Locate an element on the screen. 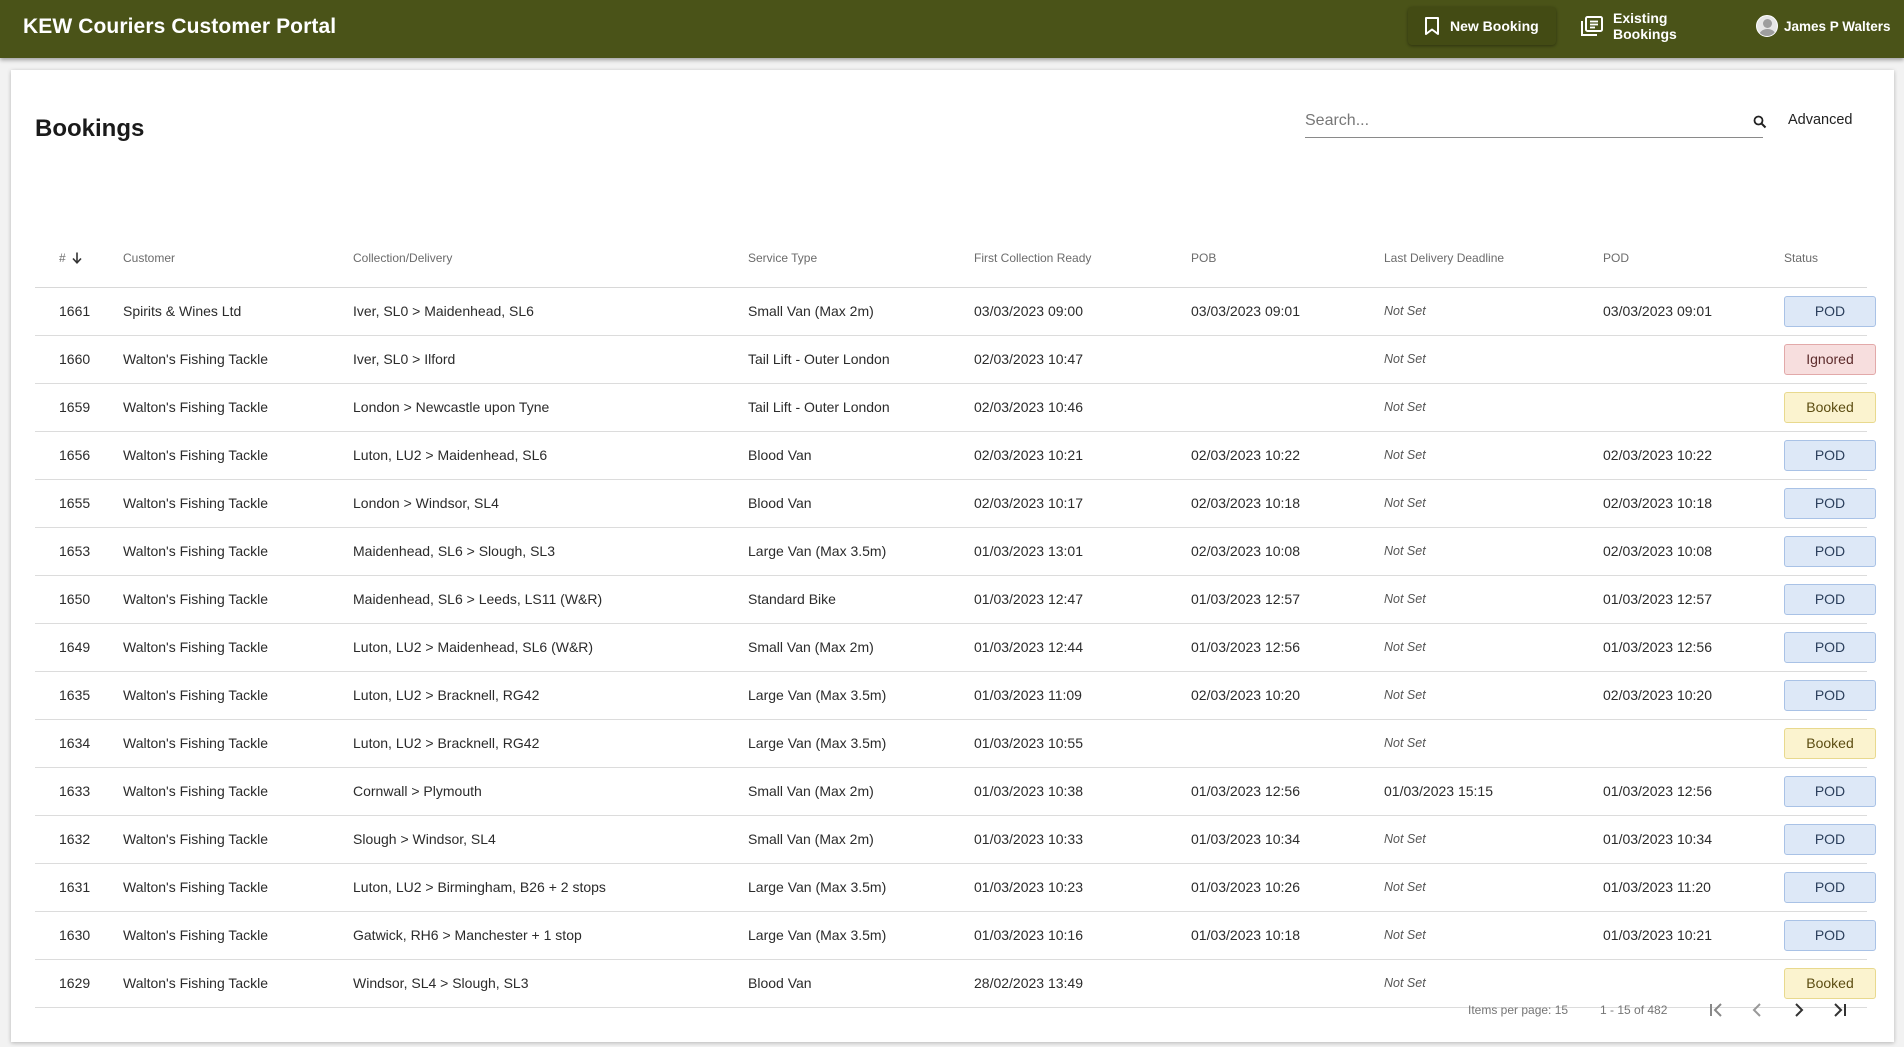 This screenshot has width=1904, height=1047. last-page-button is located at coordinates (1839, 1010).